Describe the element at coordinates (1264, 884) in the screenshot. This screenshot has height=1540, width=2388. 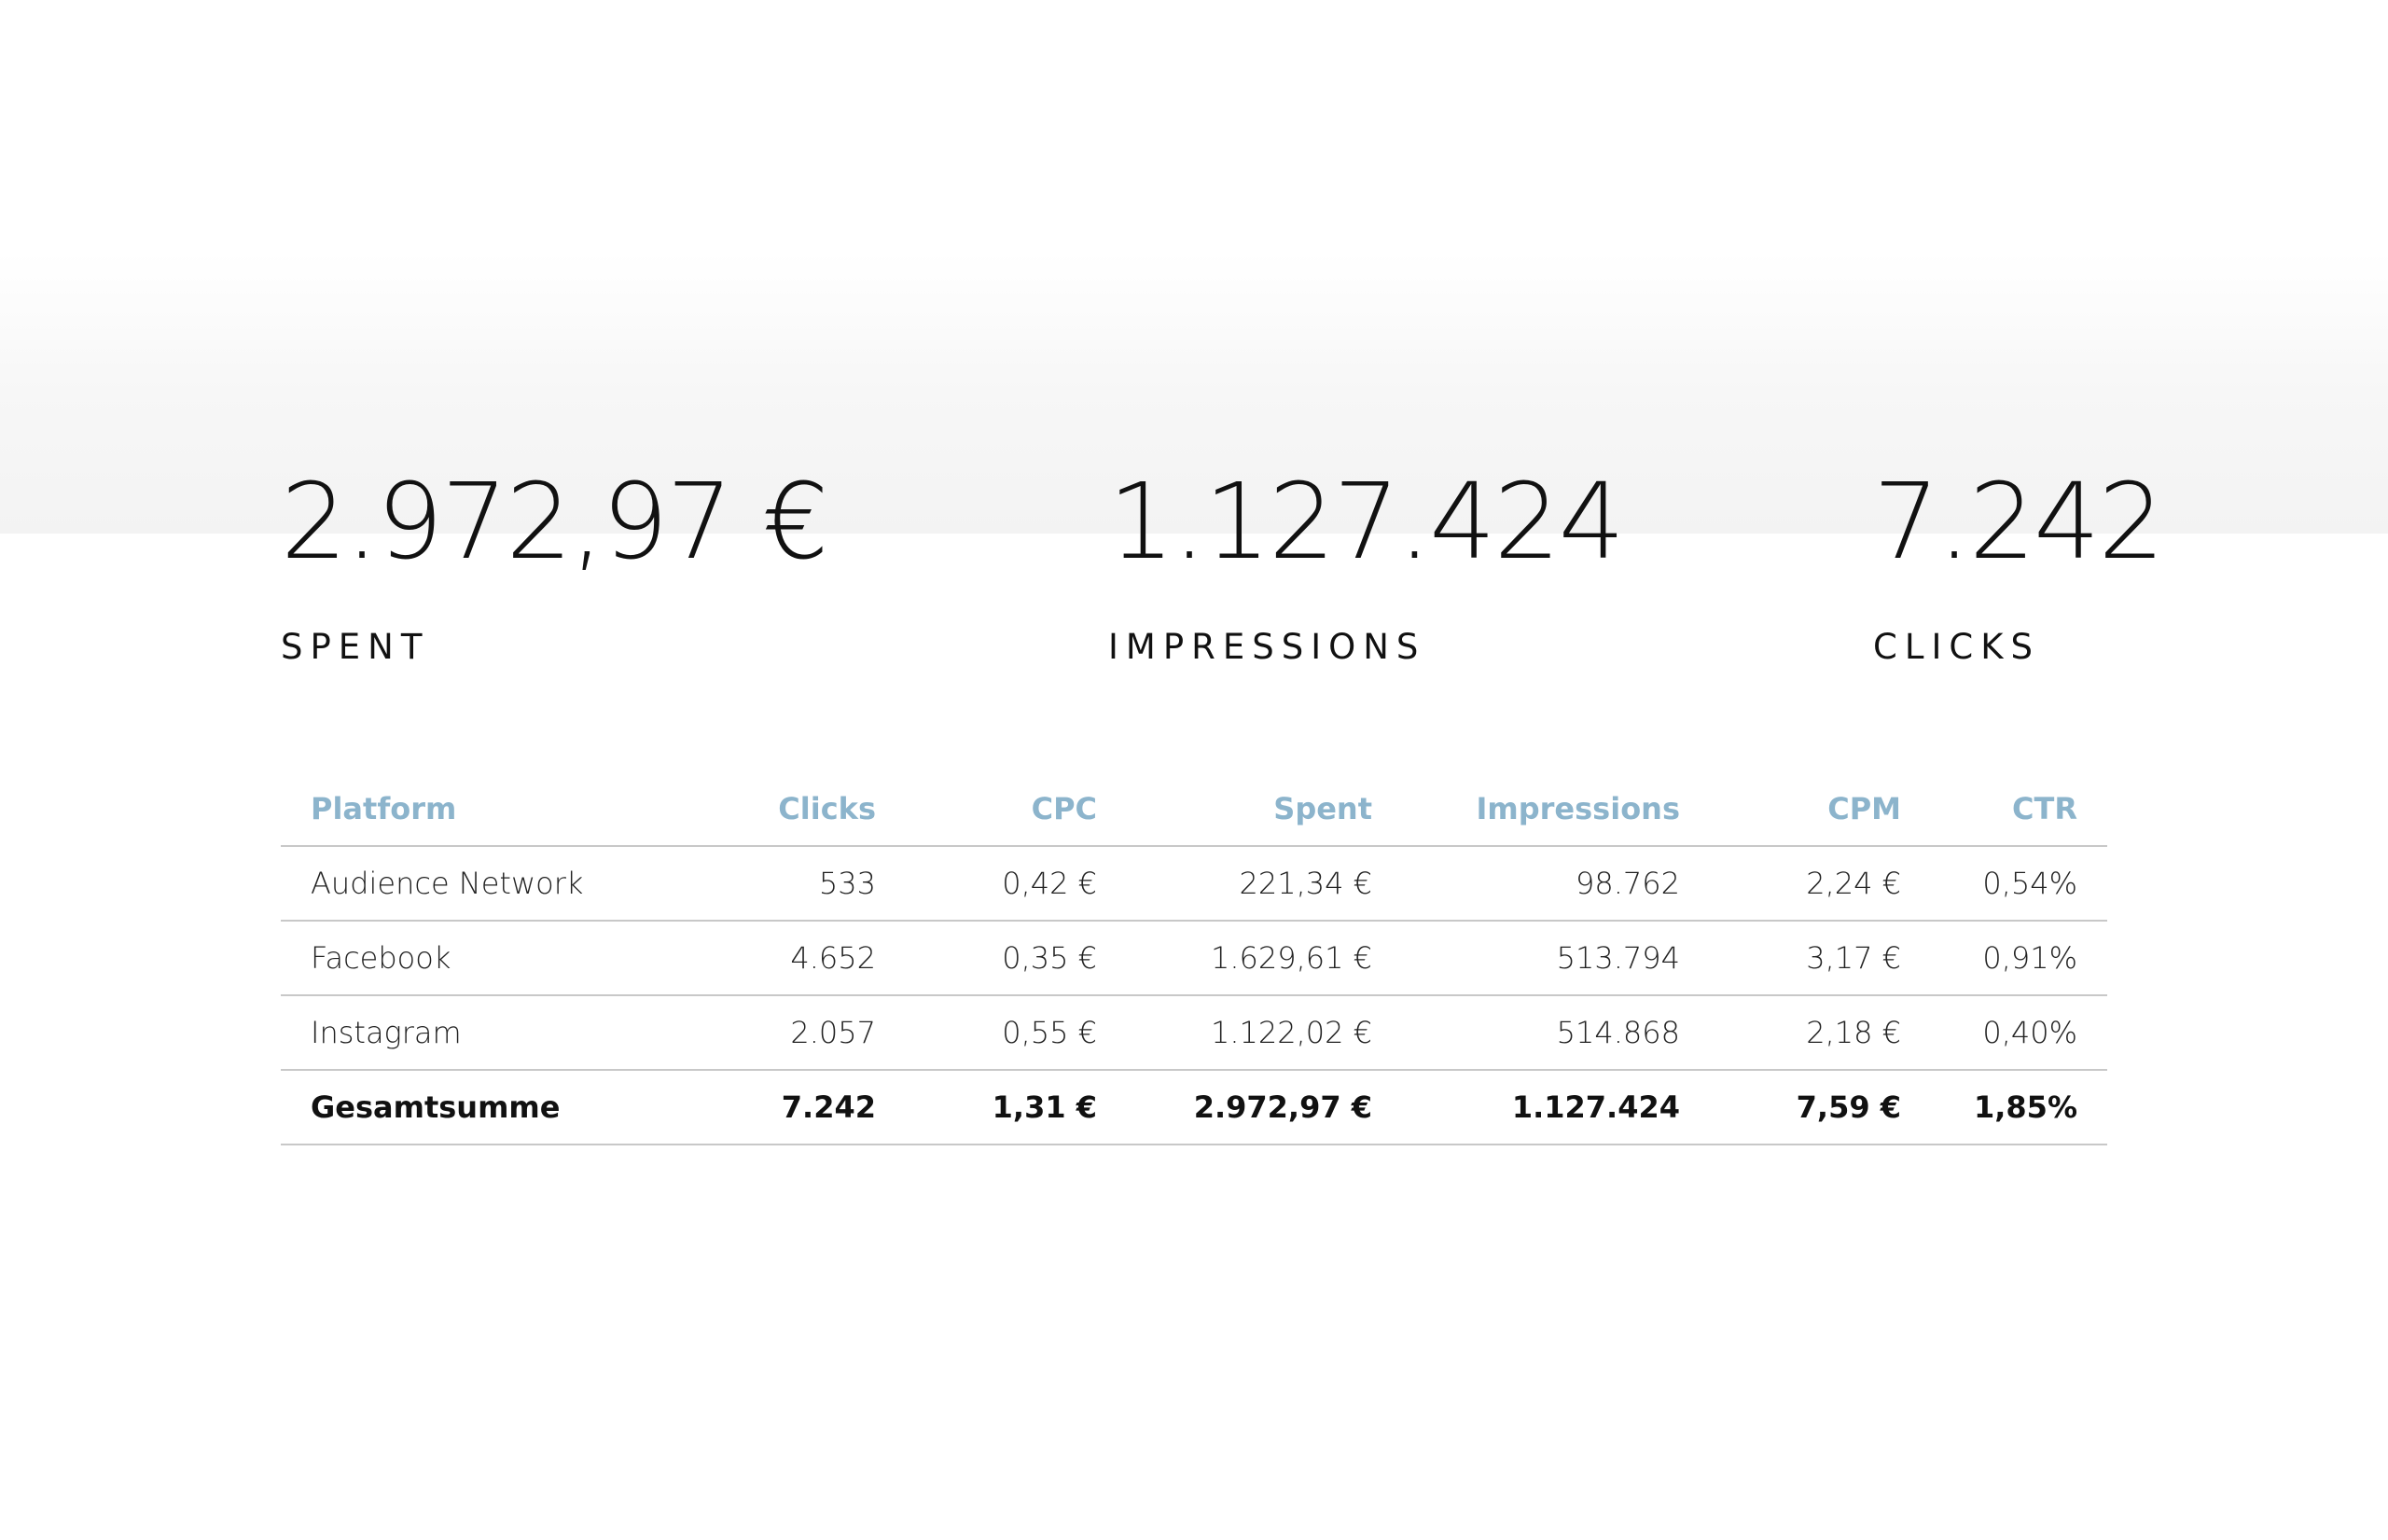
I see `cell-spent: 221,34 €` at that location.